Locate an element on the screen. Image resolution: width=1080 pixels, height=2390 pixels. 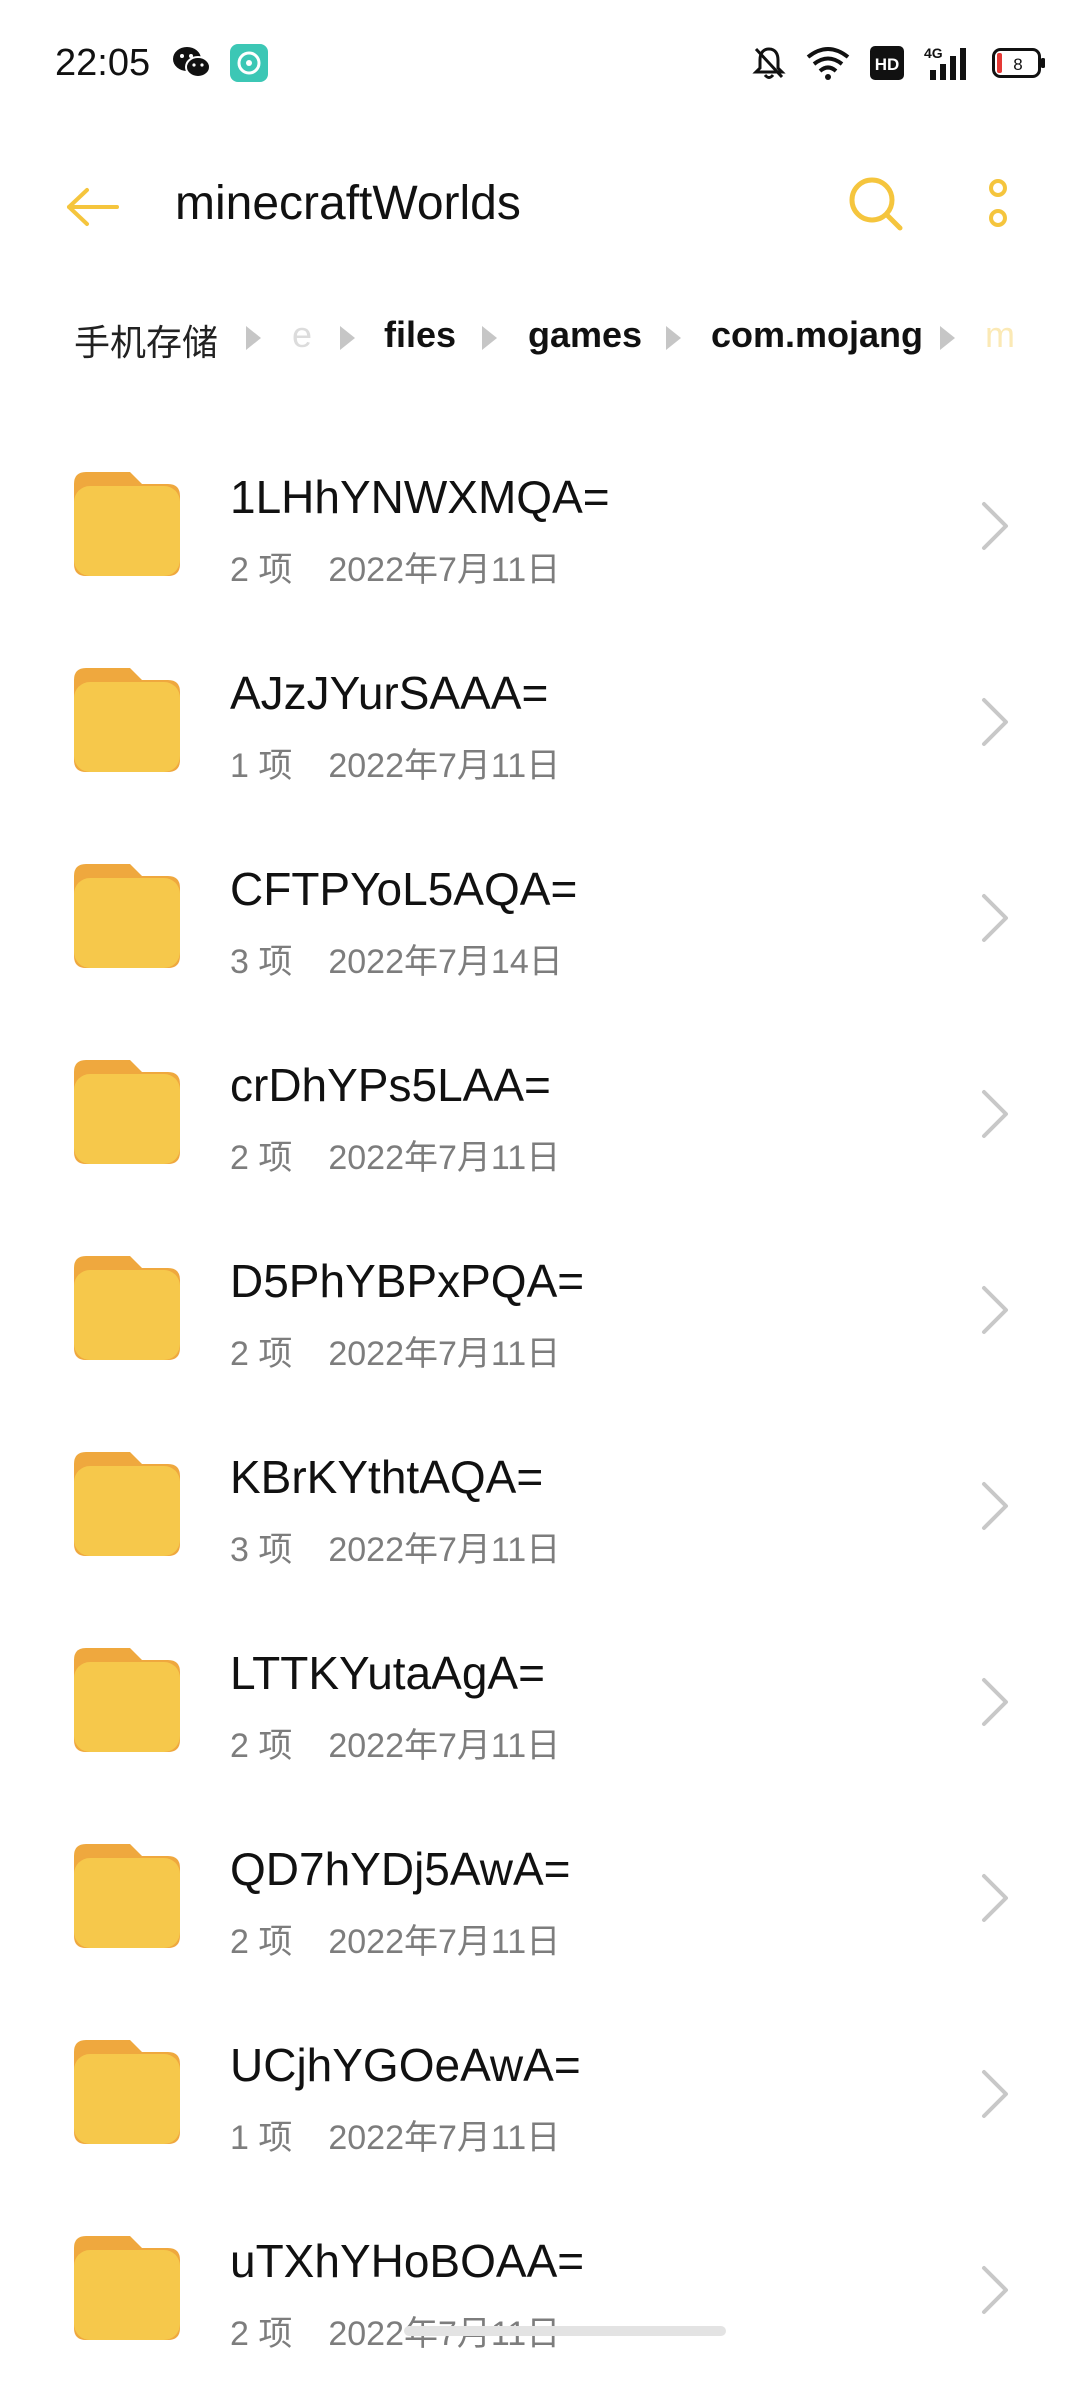
list-item: UCjhYGOeAwA= 1 项 2022年7月11日 is located at coordinates (540, 2096).